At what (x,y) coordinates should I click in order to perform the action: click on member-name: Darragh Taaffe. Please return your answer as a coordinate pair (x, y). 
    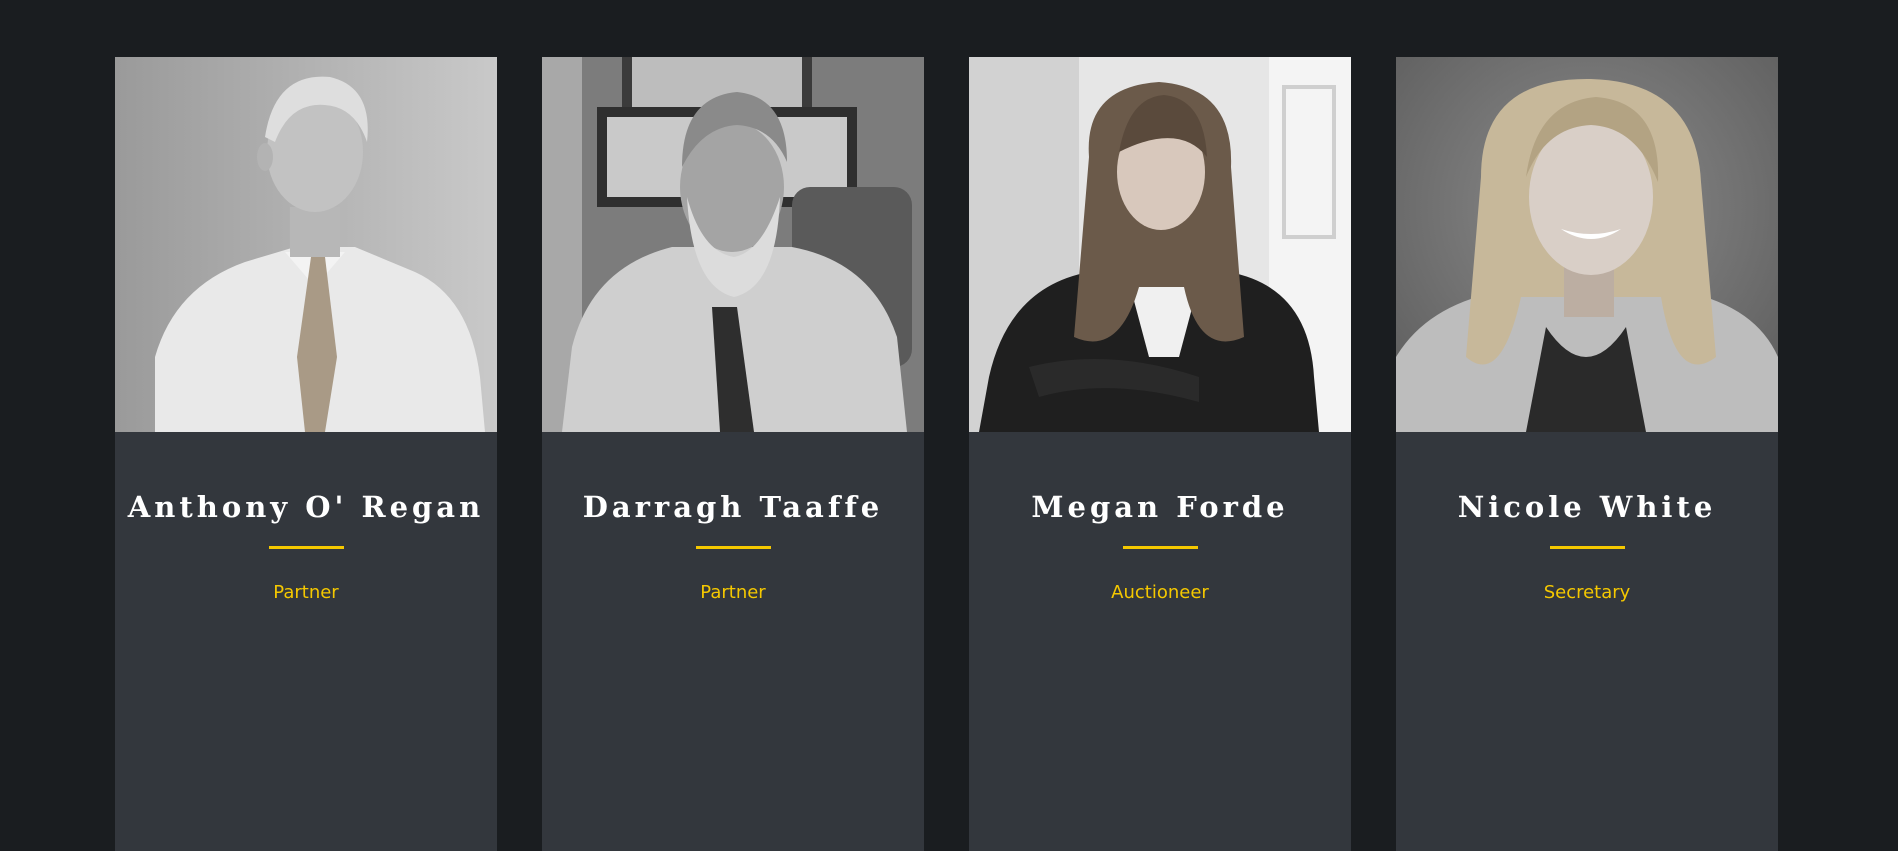
    Looking at the image, I should click on (733, 507).